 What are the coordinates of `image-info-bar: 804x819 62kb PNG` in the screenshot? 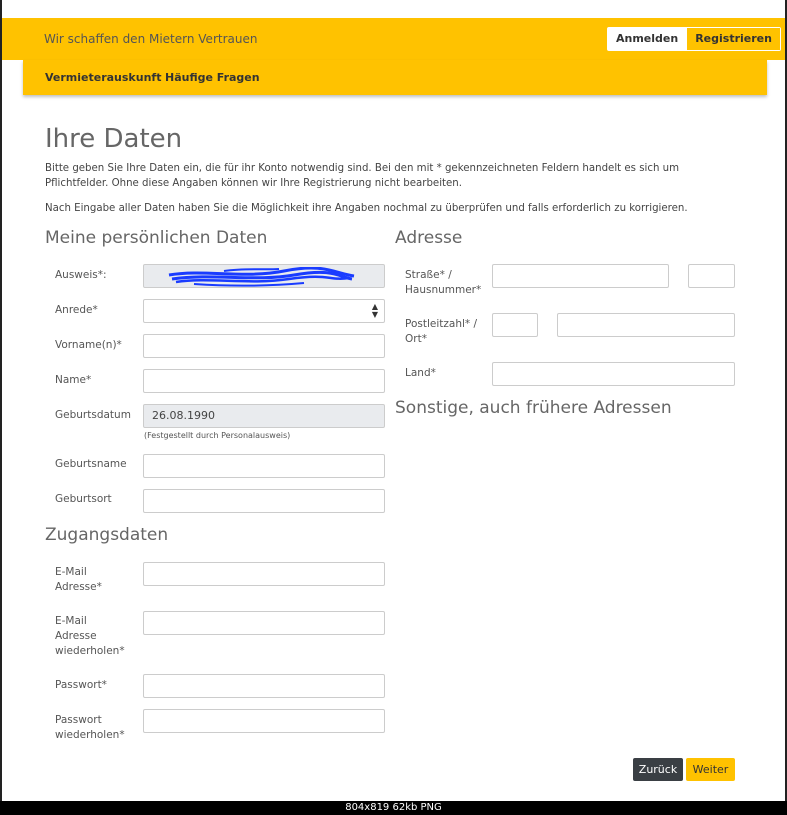 It's located at (393, 808).